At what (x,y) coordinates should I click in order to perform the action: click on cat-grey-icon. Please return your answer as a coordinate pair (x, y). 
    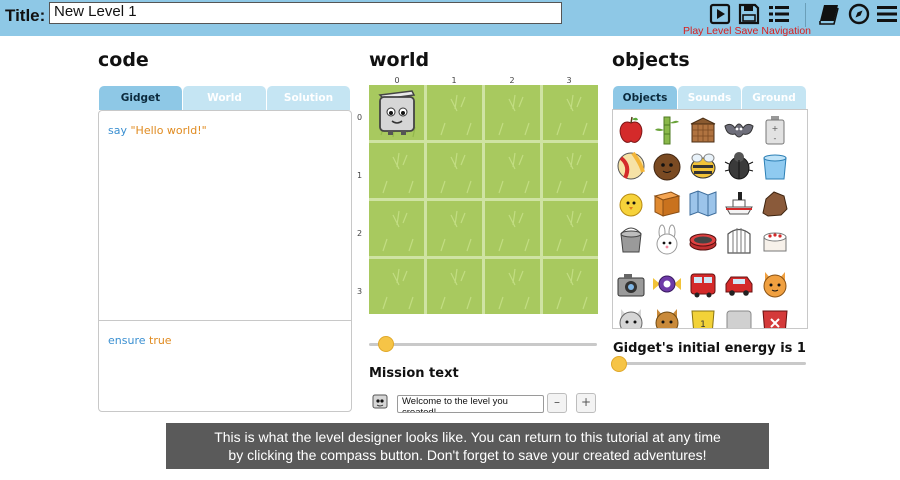
    Looking at the image, I should click on (631, 316).